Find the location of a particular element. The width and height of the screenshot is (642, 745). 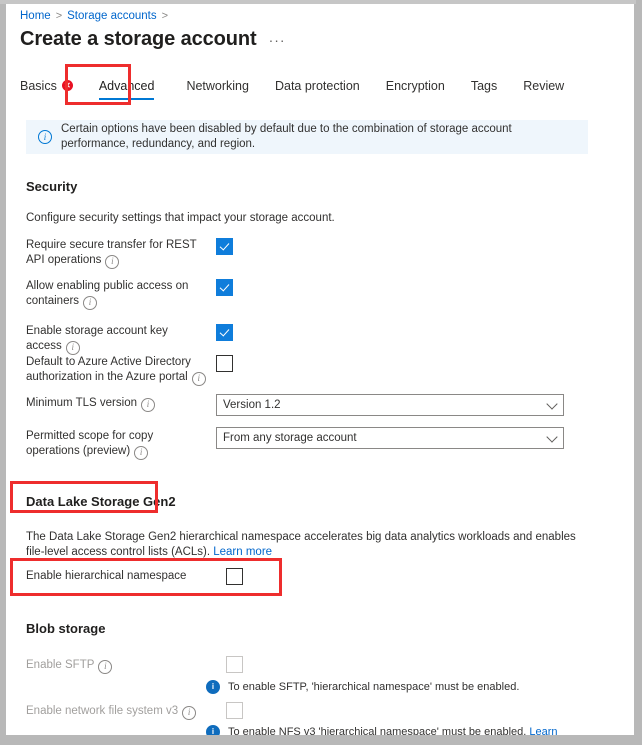

dropdown-permitted-copy-scope: From any storage account is located at coordinates (390, 438).